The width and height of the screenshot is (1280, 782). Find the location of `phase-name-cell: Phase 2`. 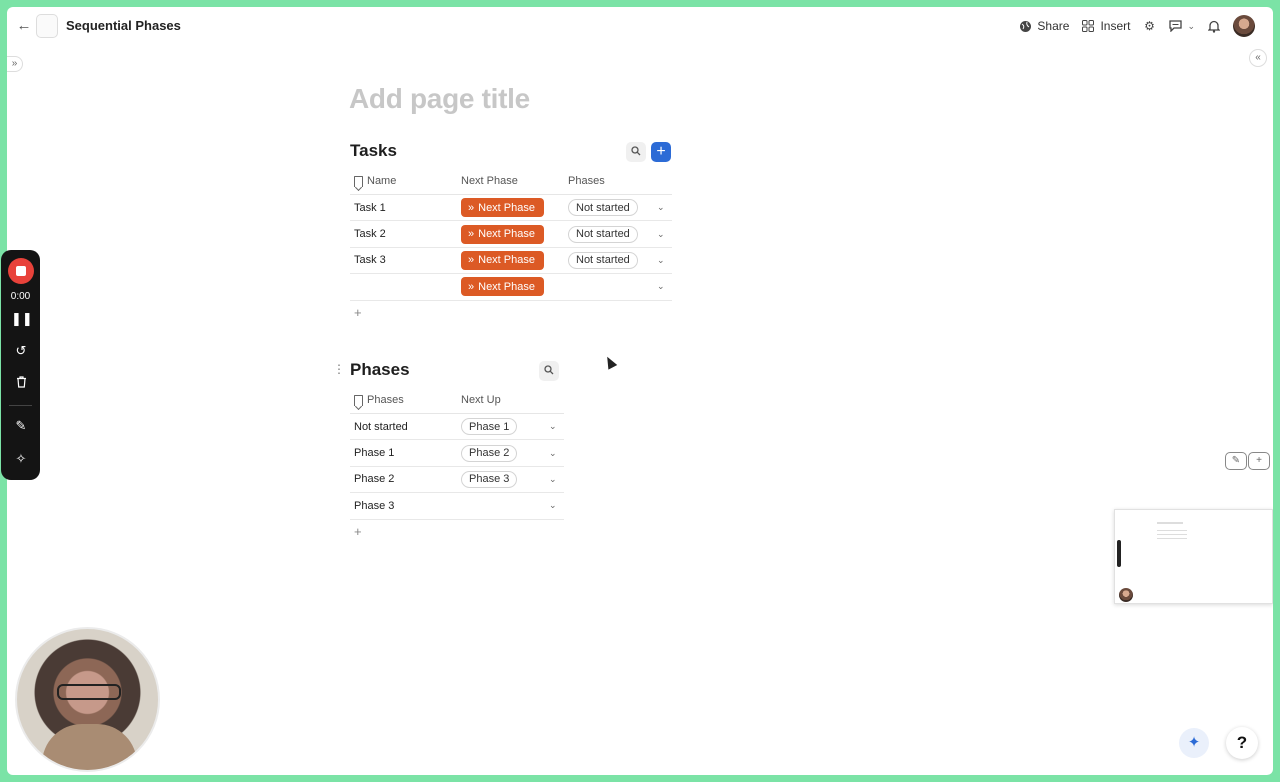

phase-name-cell: Phase 2 is located at coordinates (374, 479).